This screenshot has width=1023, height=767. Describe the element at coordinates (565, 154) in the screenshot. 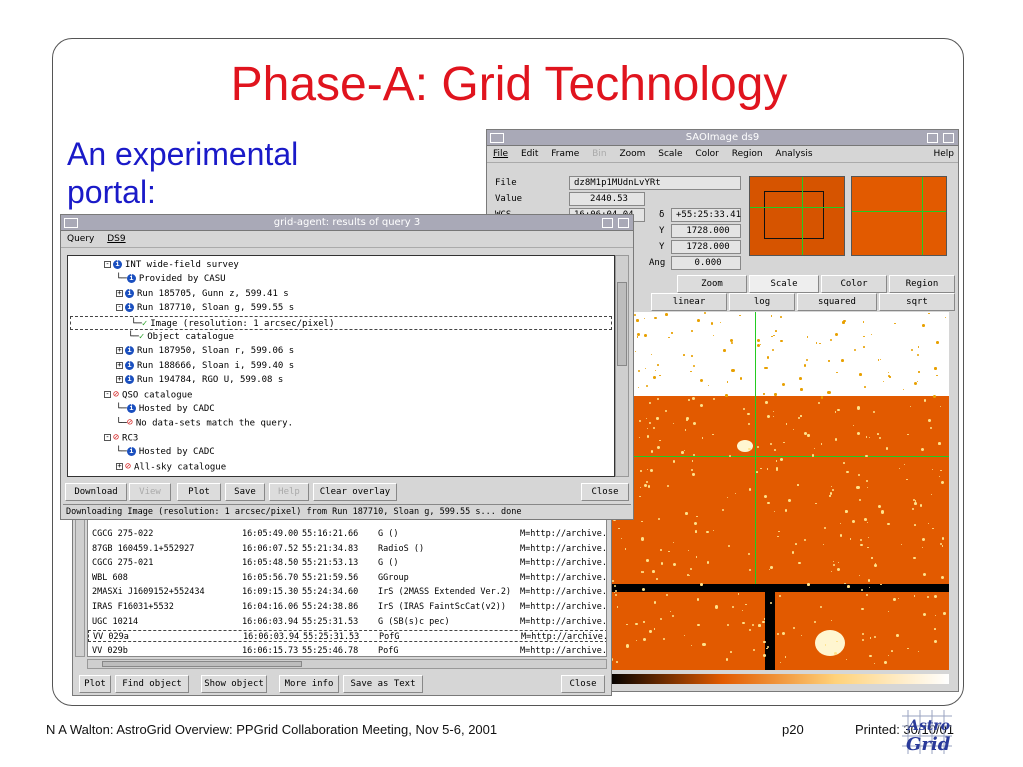

I see `menu-frame: Frame` at that location.